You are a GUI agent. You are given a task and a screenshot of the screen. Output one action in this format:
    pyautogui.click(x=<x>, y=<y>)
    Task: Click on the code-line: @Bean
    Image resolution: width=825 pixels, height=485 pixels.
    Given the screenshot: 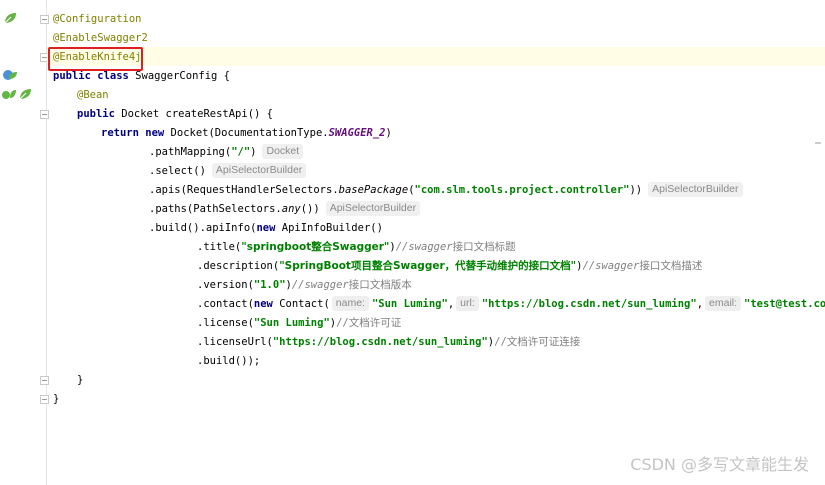 What is the action you would take?
    pyautogui.click(x=93, y=95)
    